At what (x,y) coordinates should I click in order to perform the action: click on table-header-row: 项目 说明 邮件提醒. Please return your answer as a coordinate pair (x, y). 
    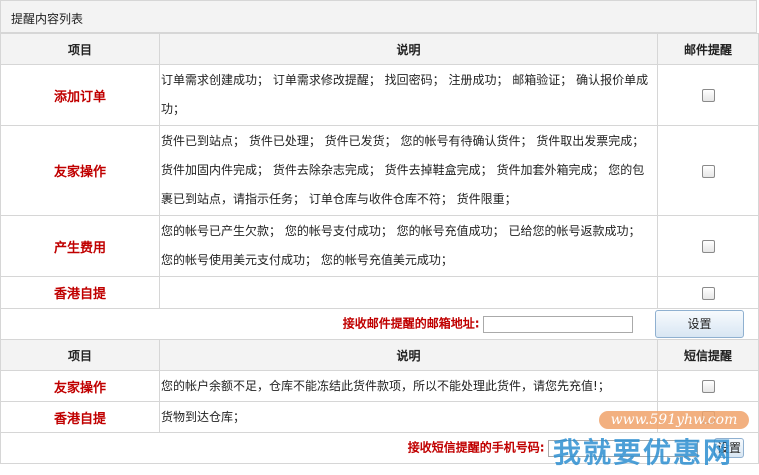
    Looking at the image, I should click on (379, 49).